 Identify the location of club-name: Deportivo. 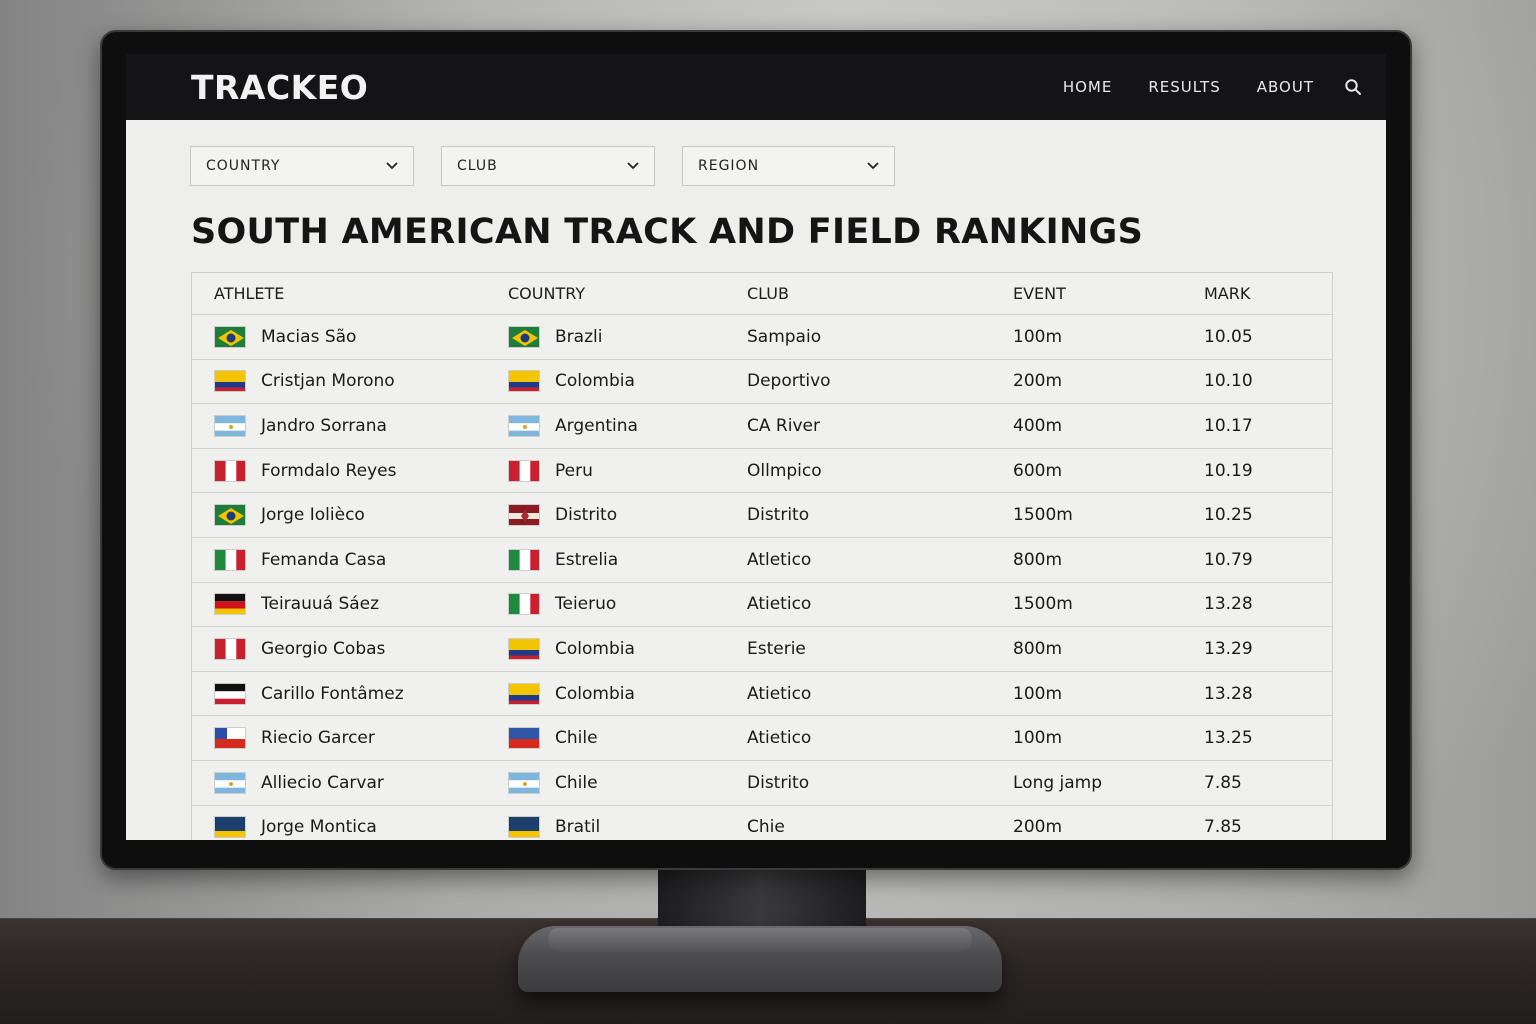
(789, 381).